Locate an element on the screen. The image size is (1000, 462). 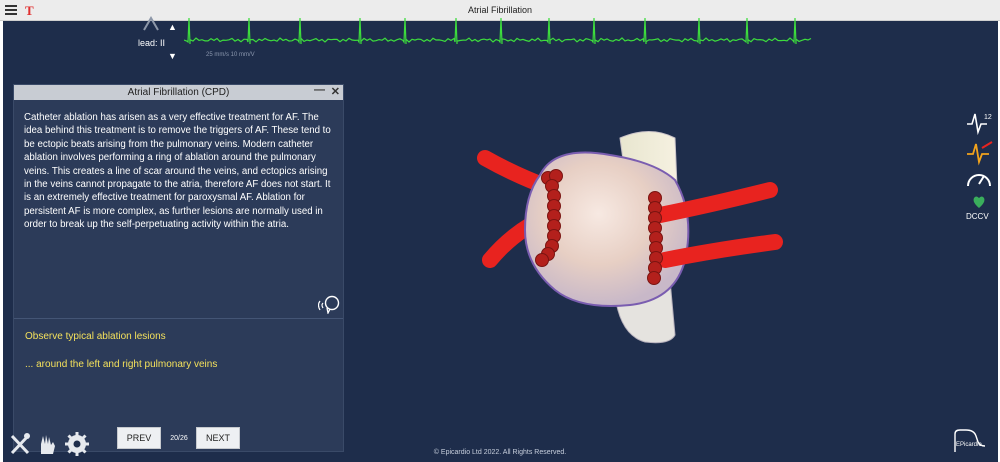
panel-title: Atrial Fibrillation (CPD) is located at coordinates (178, 92).